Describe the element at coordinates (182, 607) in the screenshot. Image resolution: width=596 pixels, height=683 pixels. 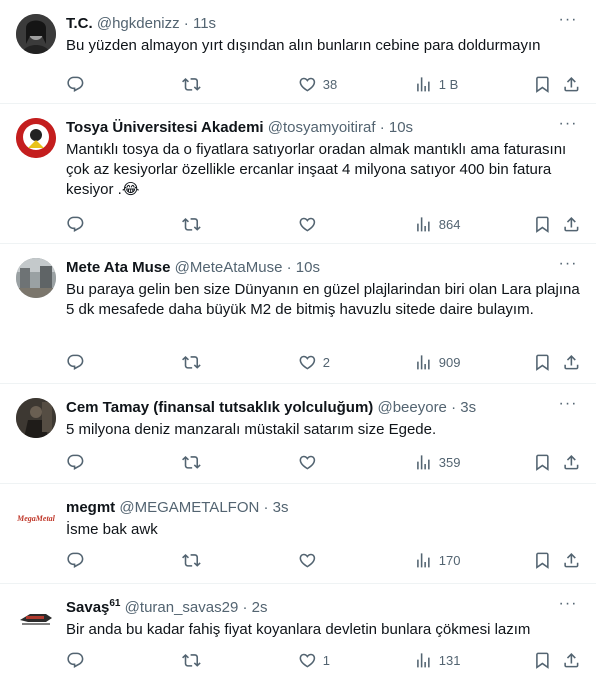
I see `author-handle: @turan_savas29` at that location.